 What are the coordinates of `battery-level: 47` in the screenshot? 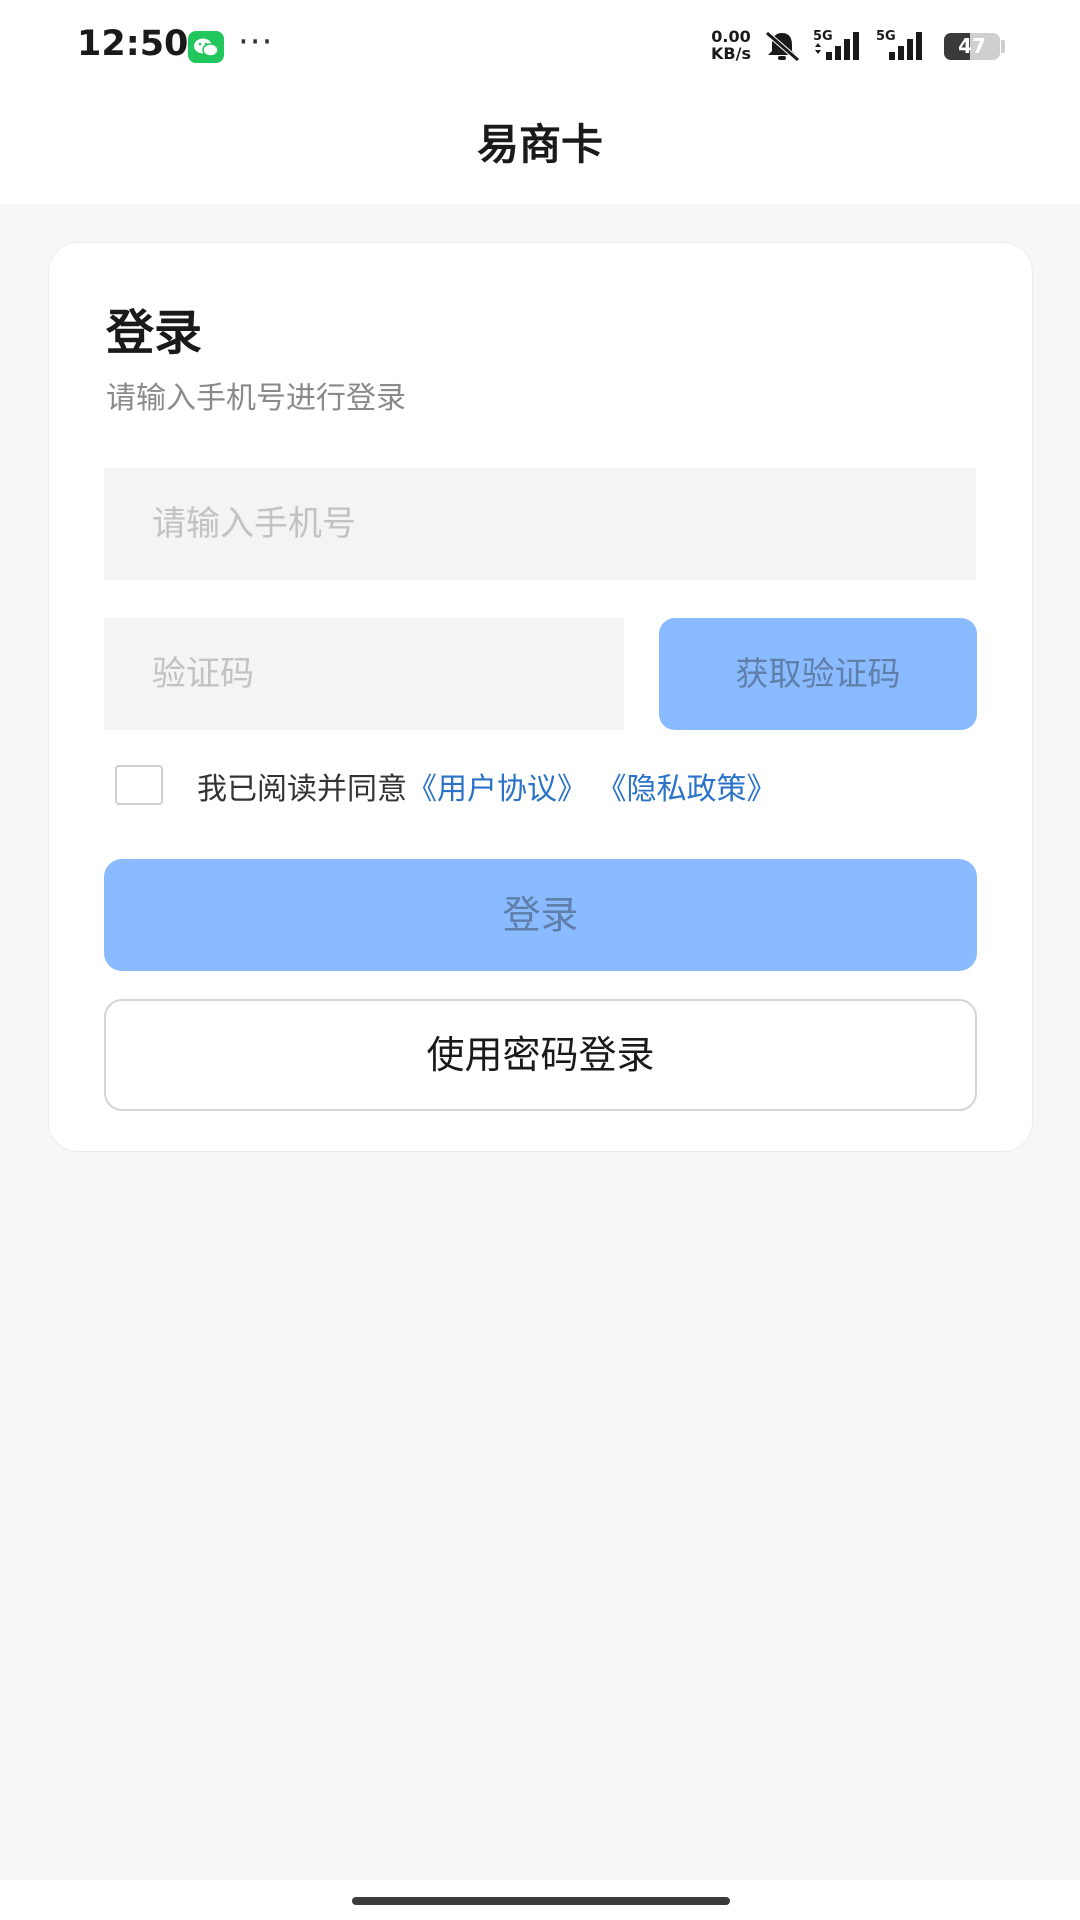 It's located at (972, 46).